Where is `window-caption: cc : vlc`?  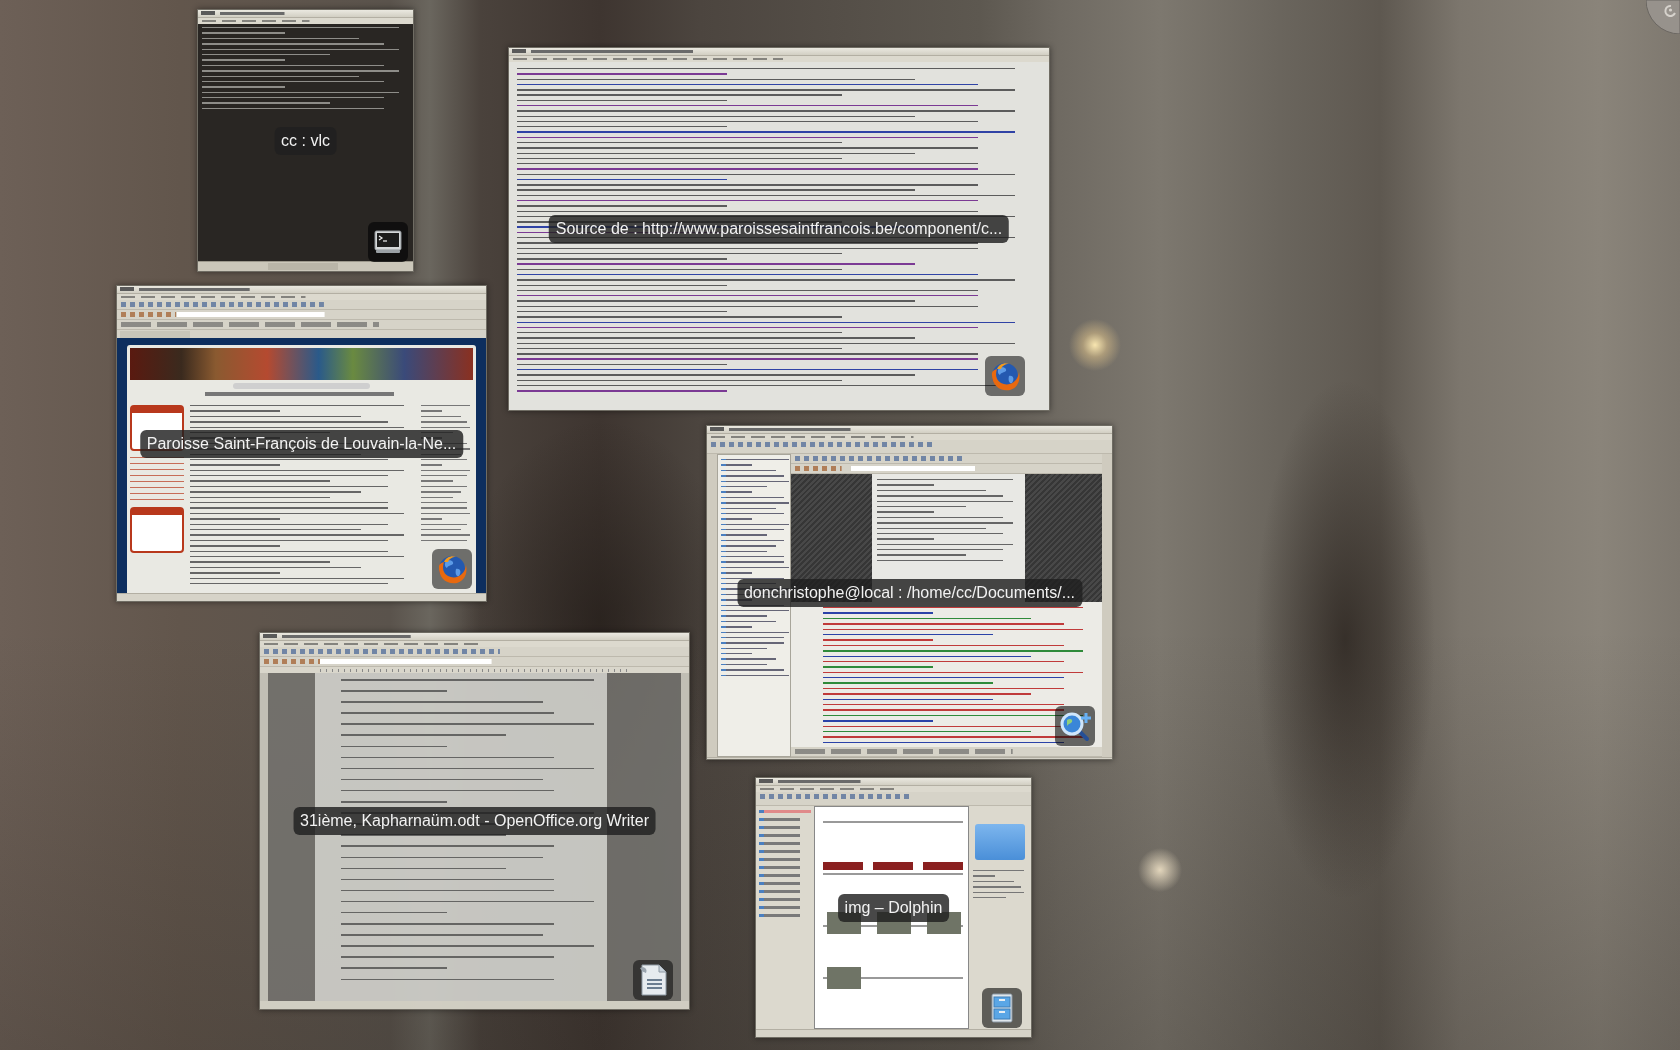 window-caption: cc : vlc is located at coordinates (305, 140).